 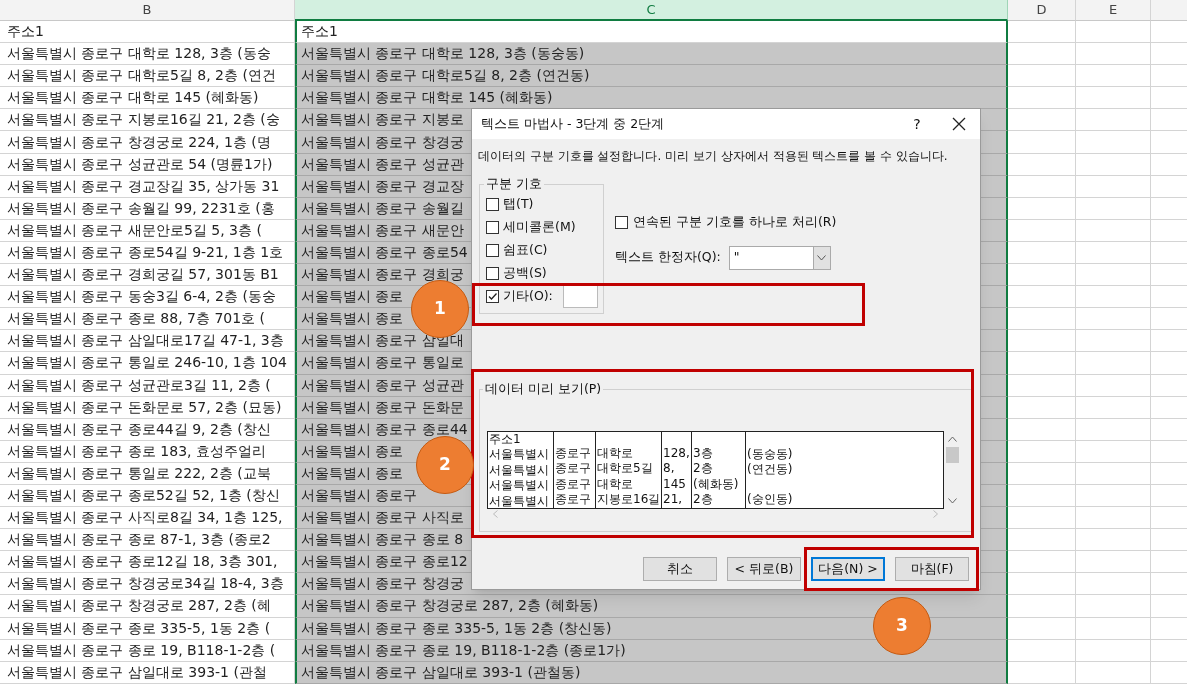 What do you see at coordinates (1113, 10) in the screenshot?
I see `column-header: E` at bounding box center [1113, 10].